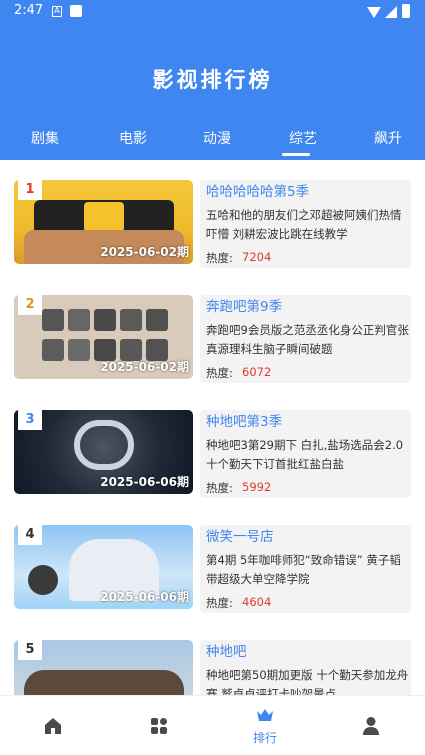  What do you see at coordinates (226, 650) in the screenshot?
I see `item-title: 种地吧` at bounding box center [226, 650].